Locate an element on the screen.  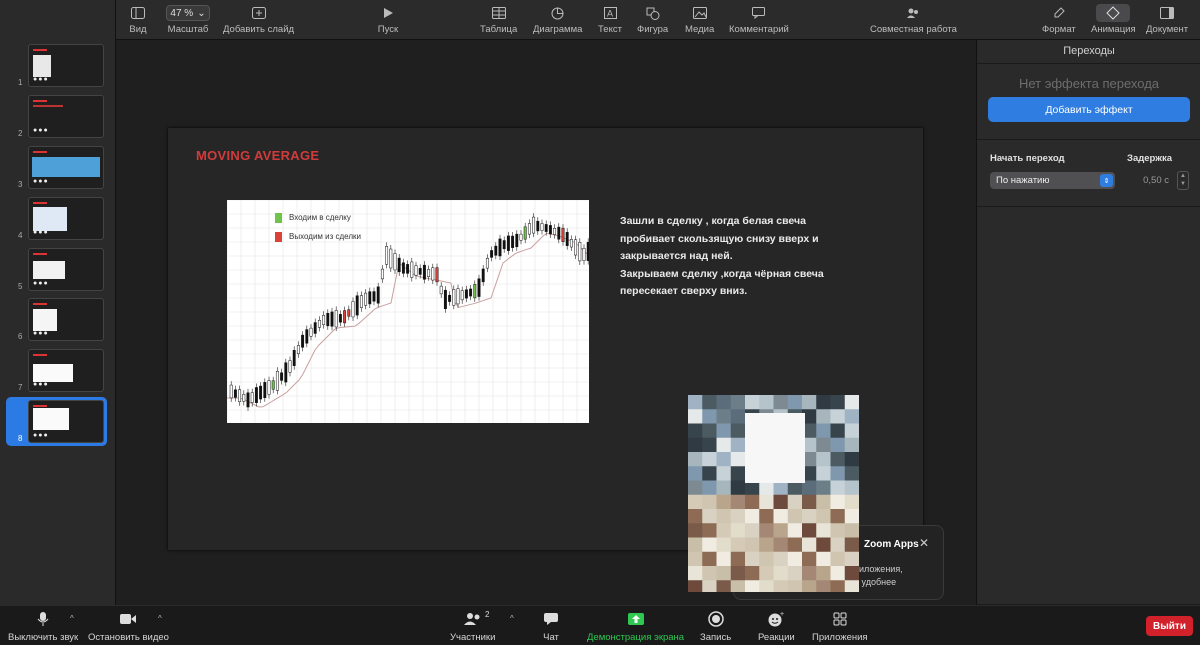
candlestick-chart-image: Входим в сделку Выходим из сделки is located at coordinates (408, 311).